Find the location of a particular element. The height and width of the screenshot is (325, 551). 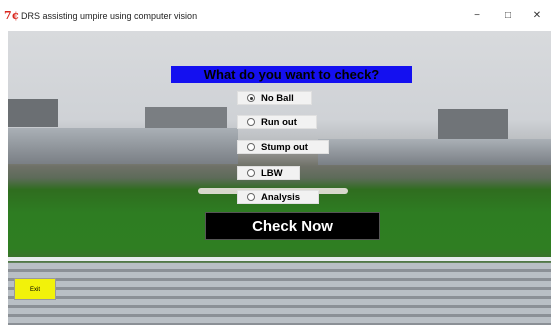

radio-selected-icon is located at coordinates (251, 98).